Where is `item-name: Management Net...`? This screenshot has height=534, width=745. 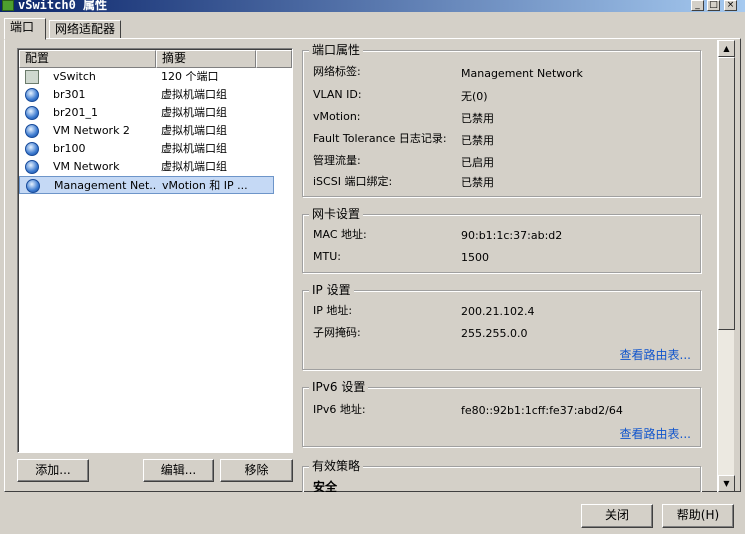 item-name: Management Net... is located at coordinates (105, 185).